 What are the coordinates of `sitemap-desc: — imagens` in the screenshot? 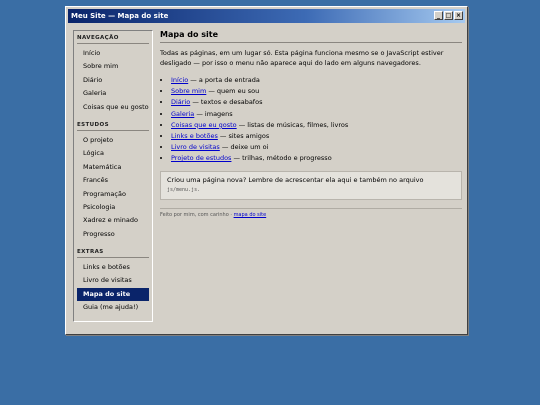 It's located at (213, 113).